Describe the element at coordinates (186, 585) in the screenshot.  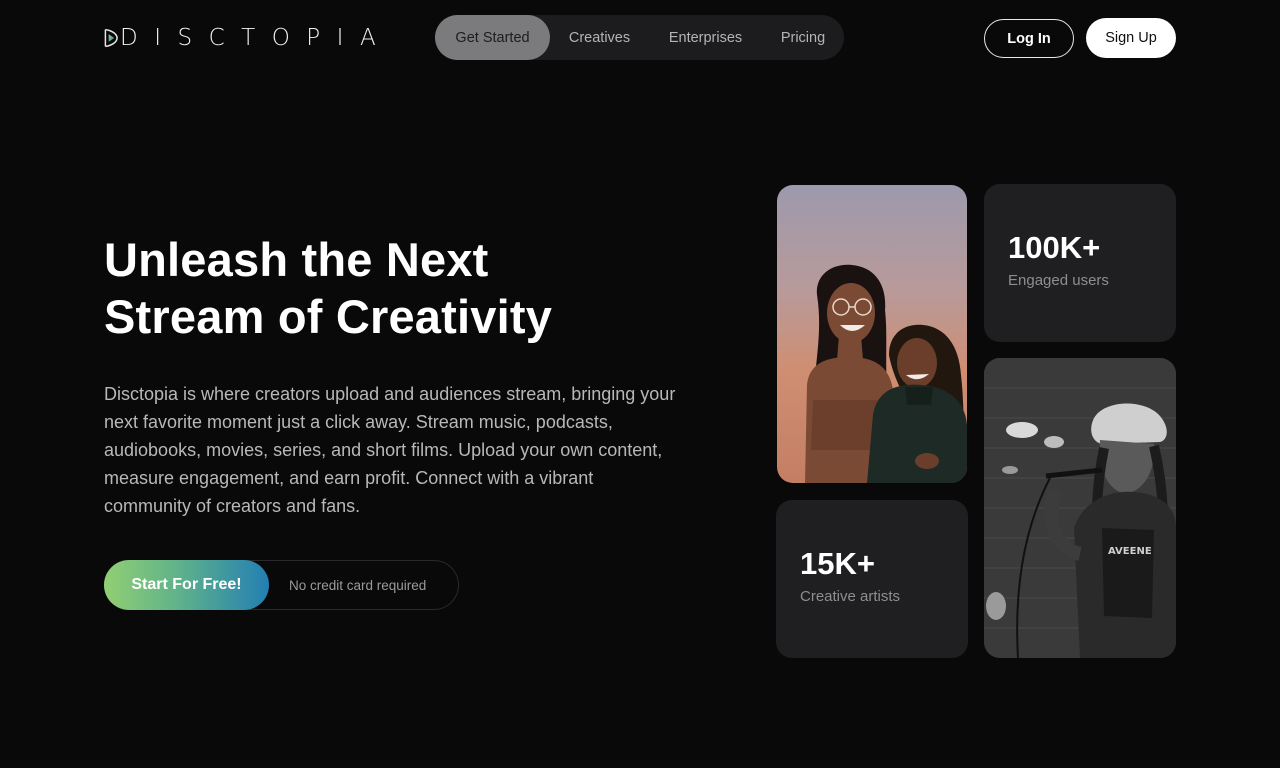
I see `start-for-free-button: Start For Free!` at that location.